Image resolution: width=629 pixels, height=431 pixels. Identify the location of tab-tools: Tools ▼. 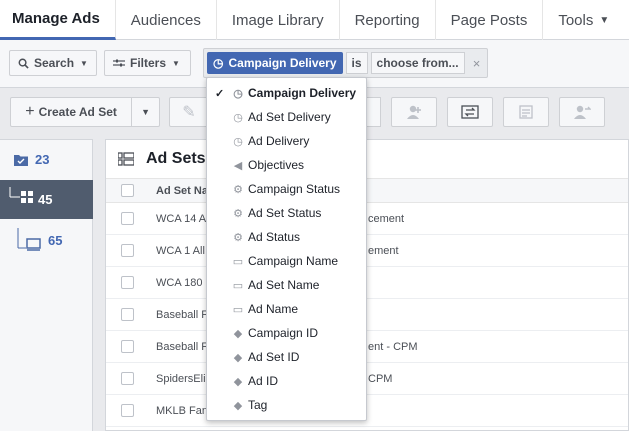
(583, 20).